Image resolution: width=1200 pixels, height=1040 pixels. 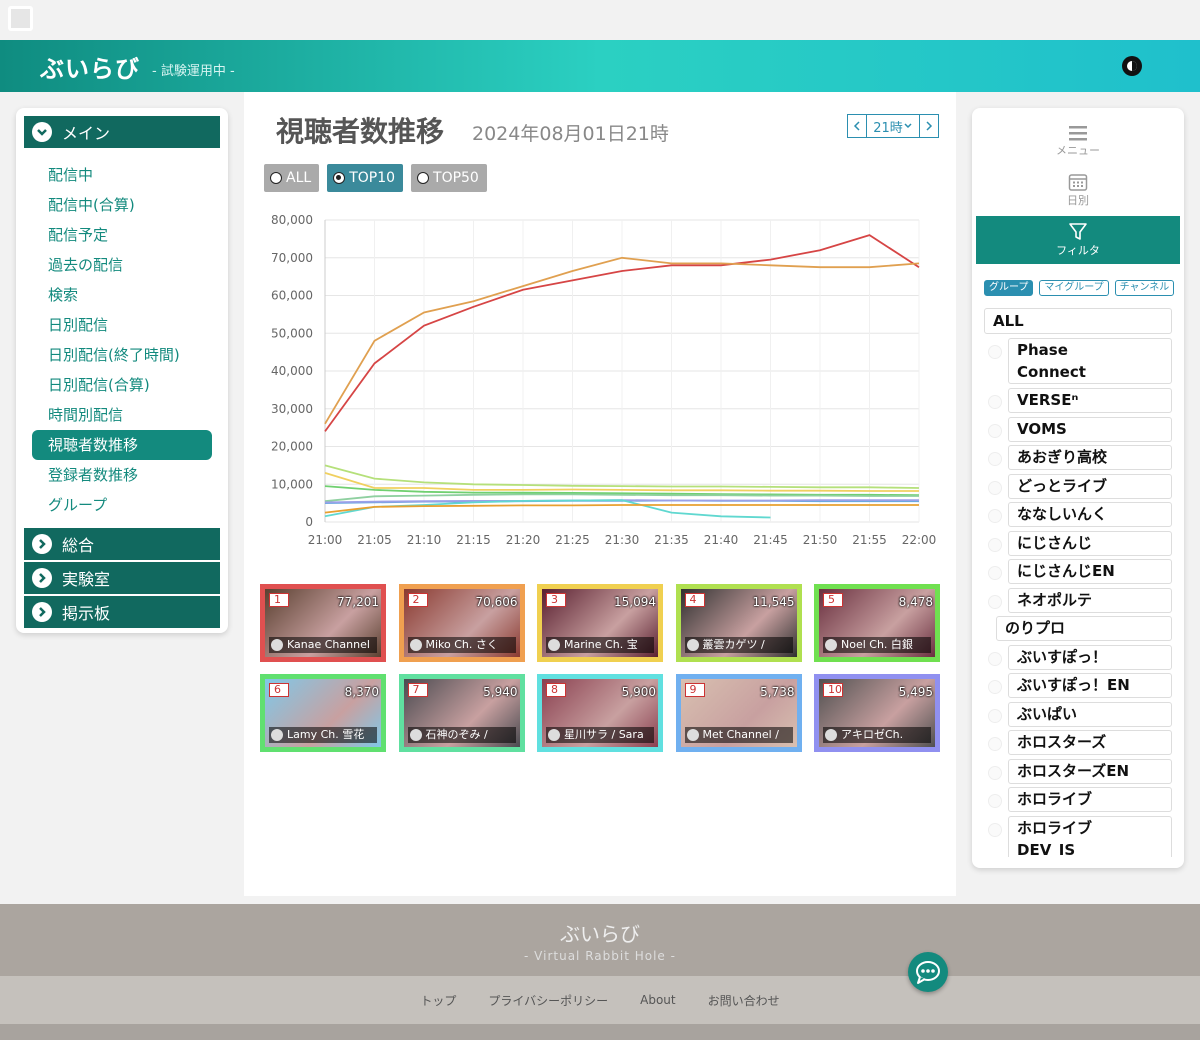 What do you see at coordinates (1009, 288) in the screenshot?
I see `filter-chip: グループ` at bounding box center [1009, 288].